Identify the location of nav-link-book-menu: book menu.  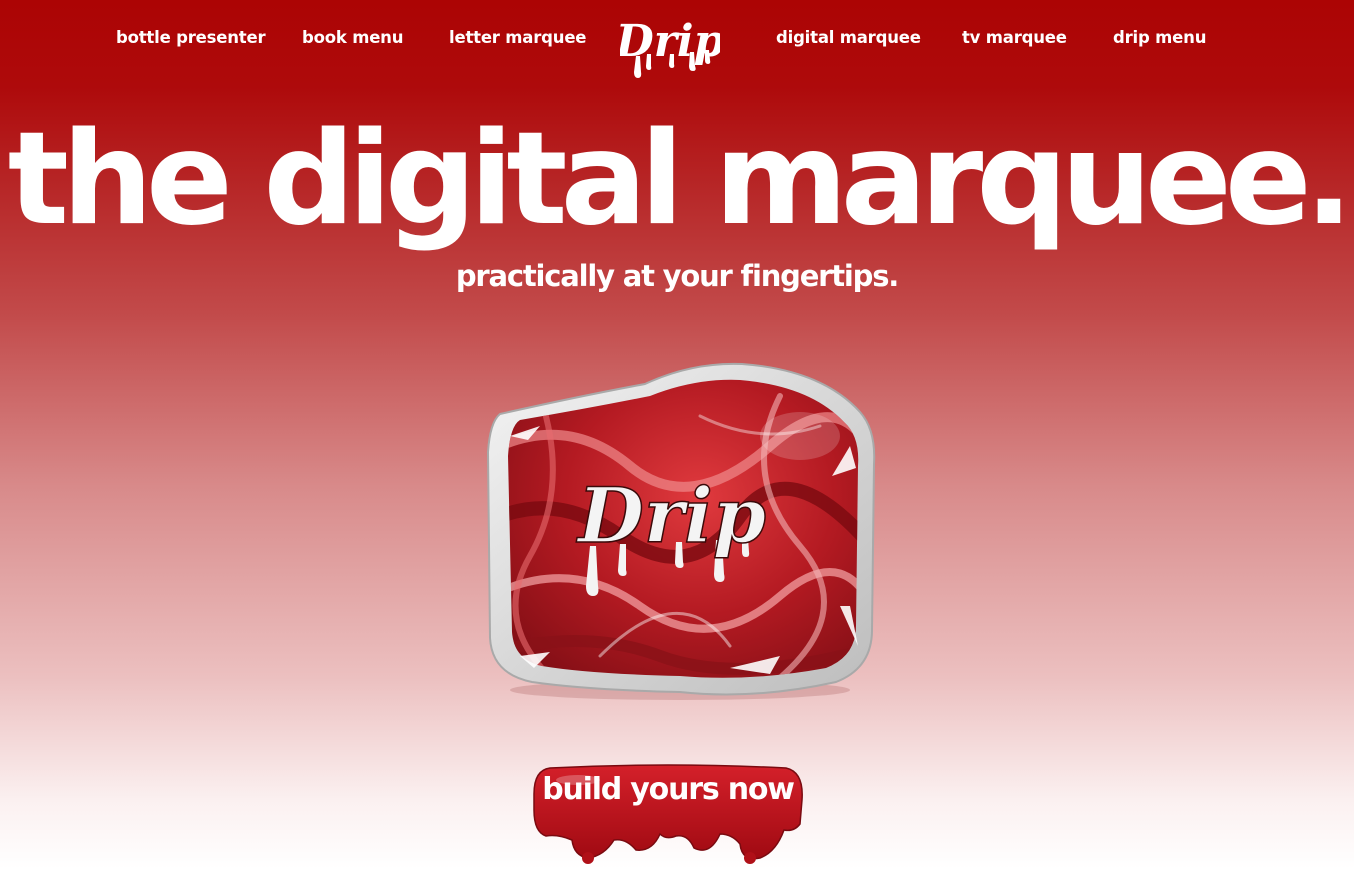
(352, 37).